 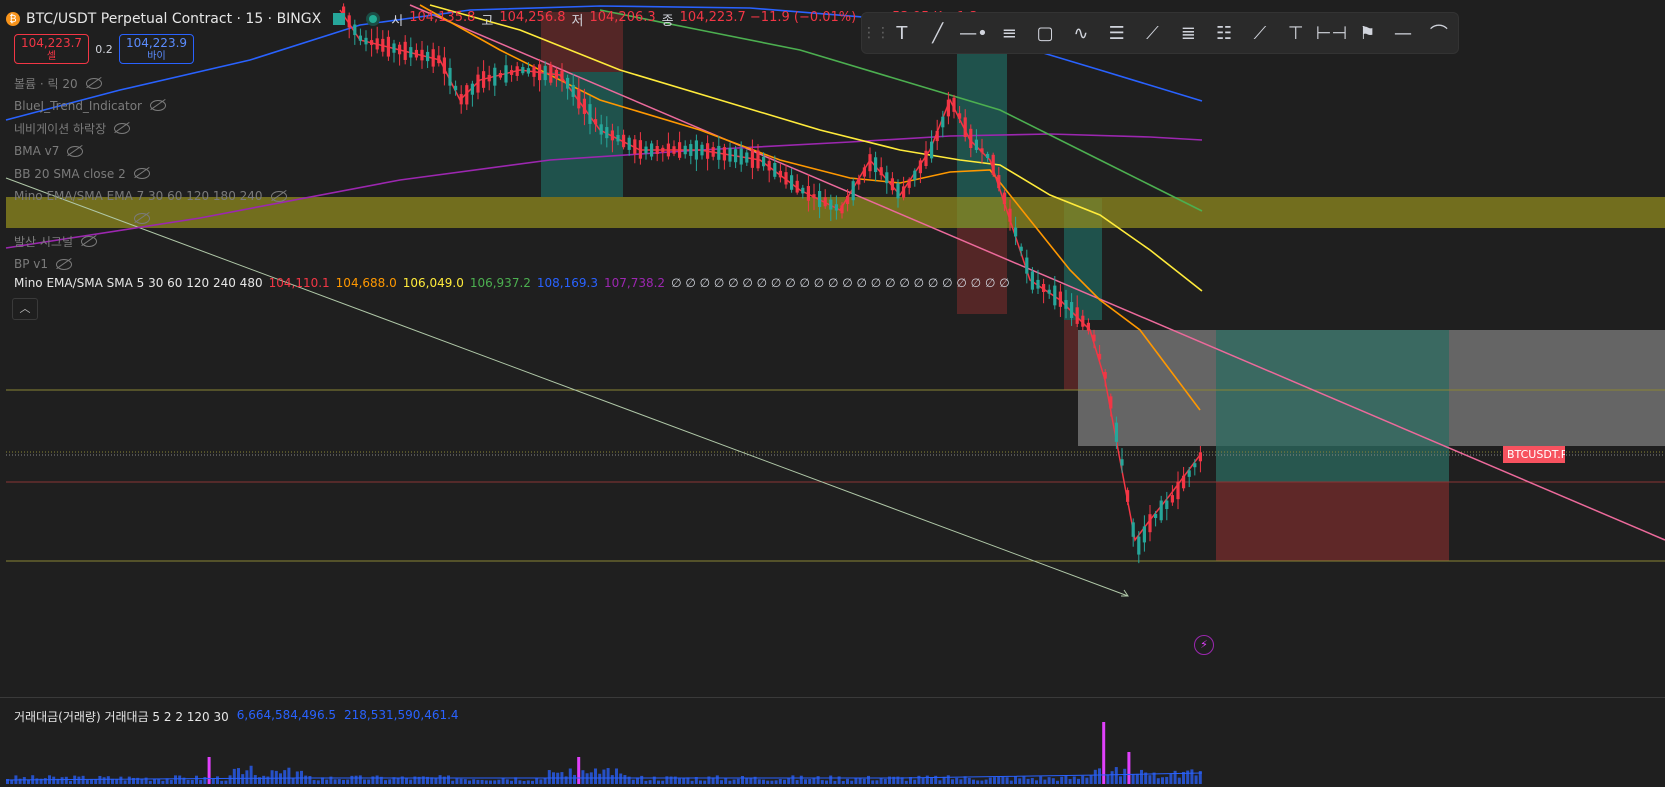 What do you see at coordinates (1224, 33) in the screenshot?
I see `fib-extension-tool-button: ☷` at bounding box center [1224, 33].